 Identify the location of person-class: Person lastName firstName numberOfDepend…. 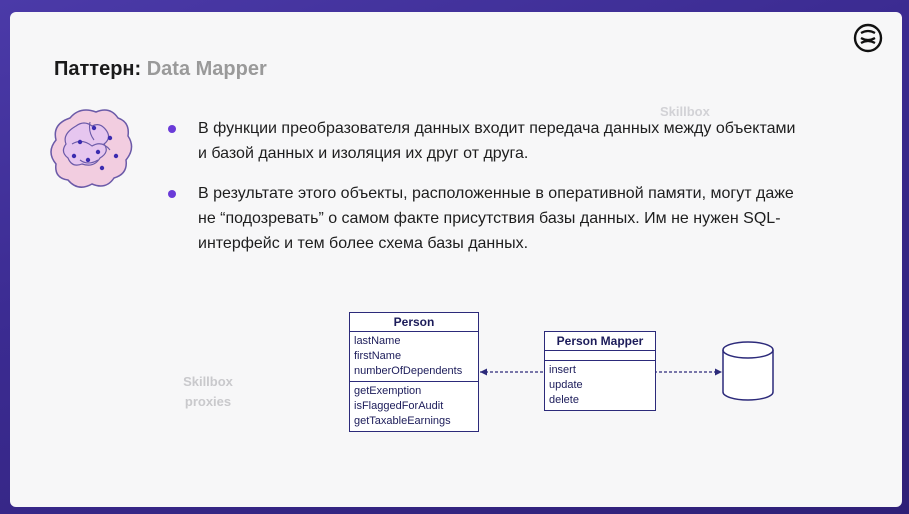
(414, 372).